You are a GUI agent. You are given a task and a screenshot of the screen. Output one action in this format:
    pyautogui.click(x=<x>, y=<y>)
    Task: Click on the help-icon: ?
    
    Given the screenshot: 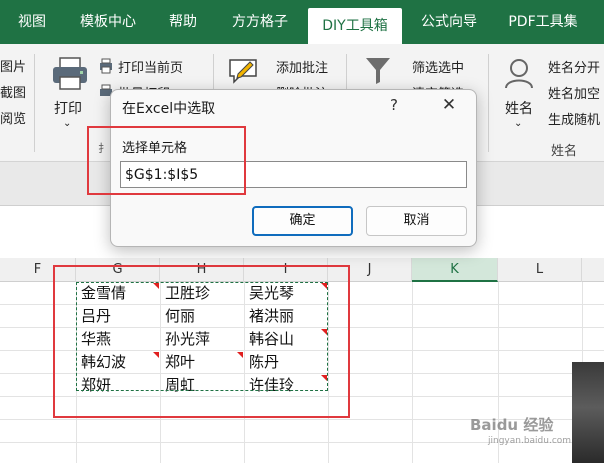 What is the action you would take?
    pyautogui.click(x=394, y=106)
    